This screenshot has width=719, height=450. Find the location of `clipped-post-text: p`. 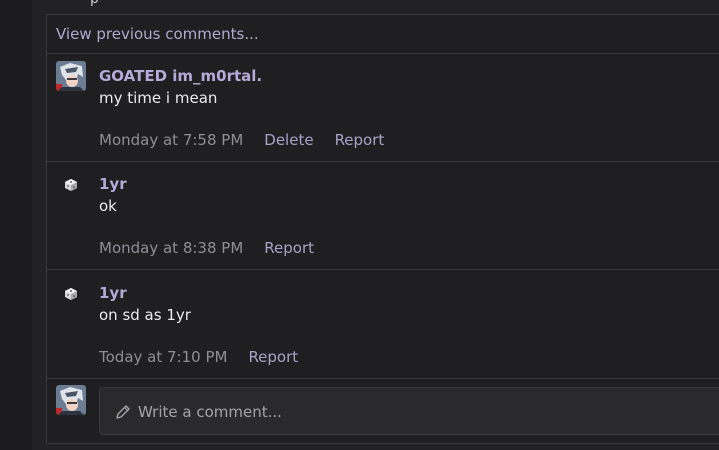

clipped-post-text: p is located at coordinates (94, 3).